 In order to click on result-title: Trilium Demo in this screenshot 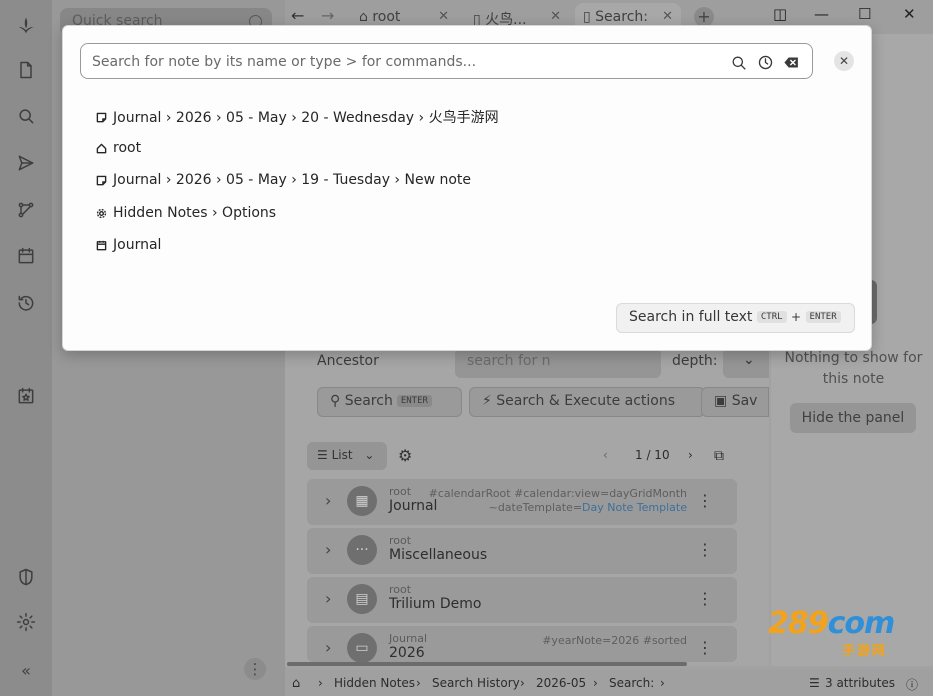, I will do `click(435, 604)`.